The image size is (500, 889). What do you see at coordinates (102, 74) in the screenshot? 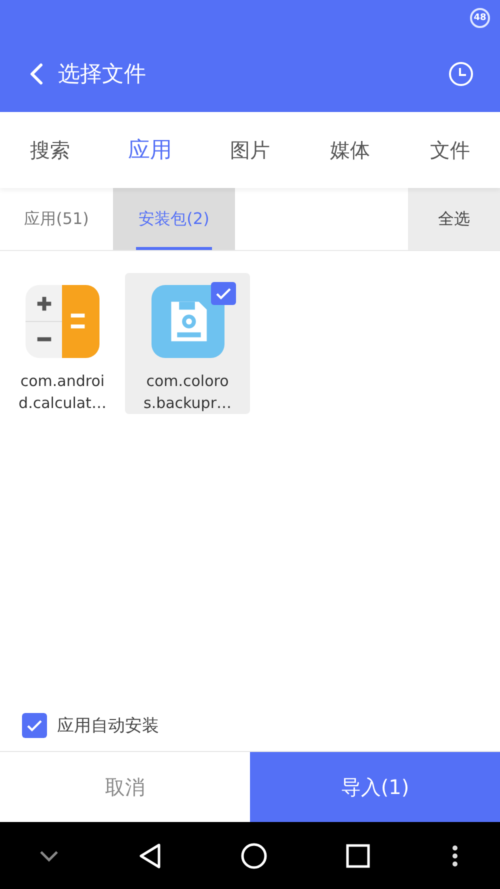
I see `window-title: 选择文件` at bounding box center [102, 74].